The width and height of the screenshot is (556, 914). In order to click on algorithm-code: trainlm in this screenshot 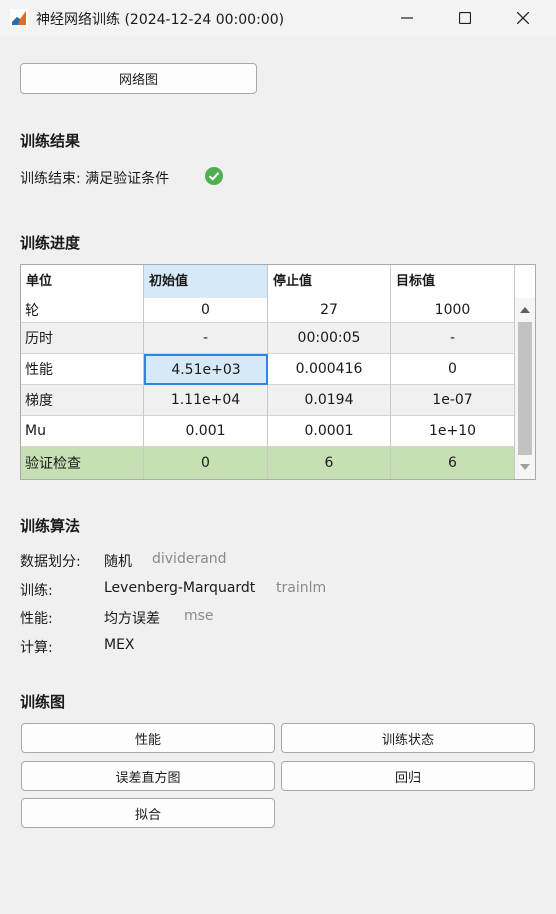, I will do `click(301, 588)`.